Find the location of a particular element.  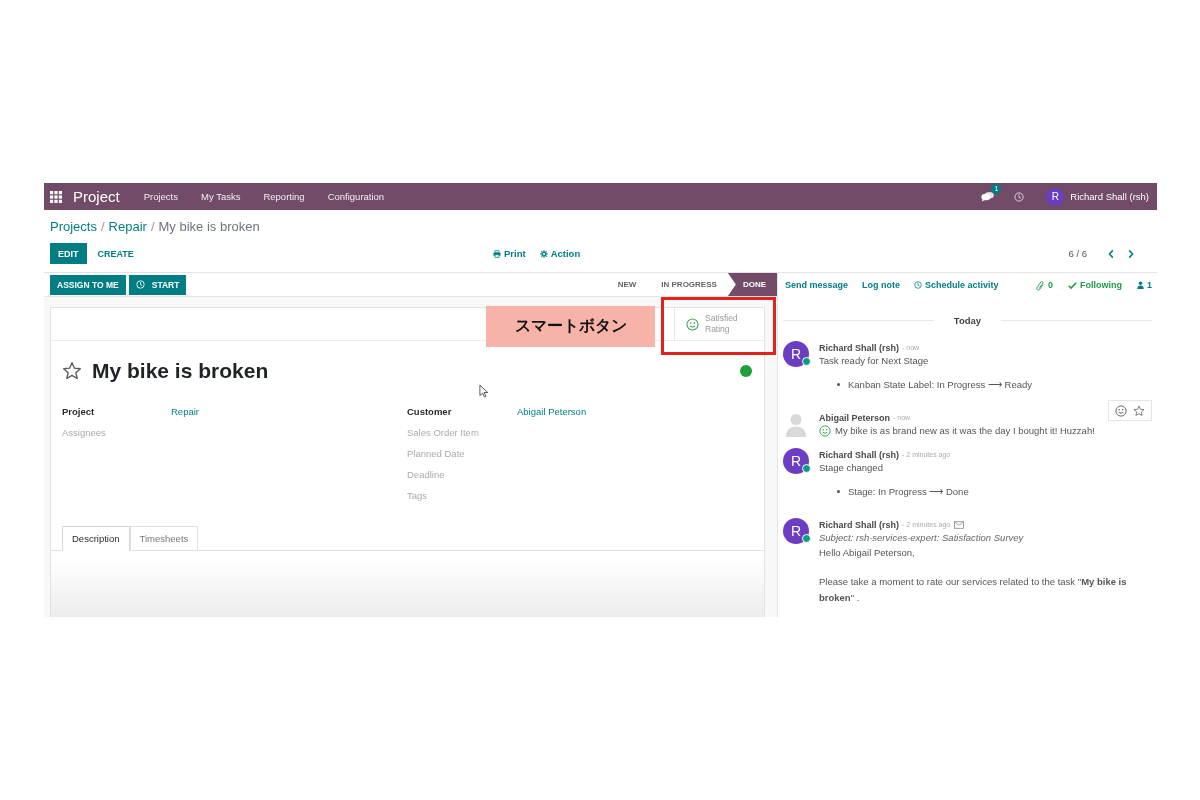

chevron-right-icon is located at coordinates (1131, 253).